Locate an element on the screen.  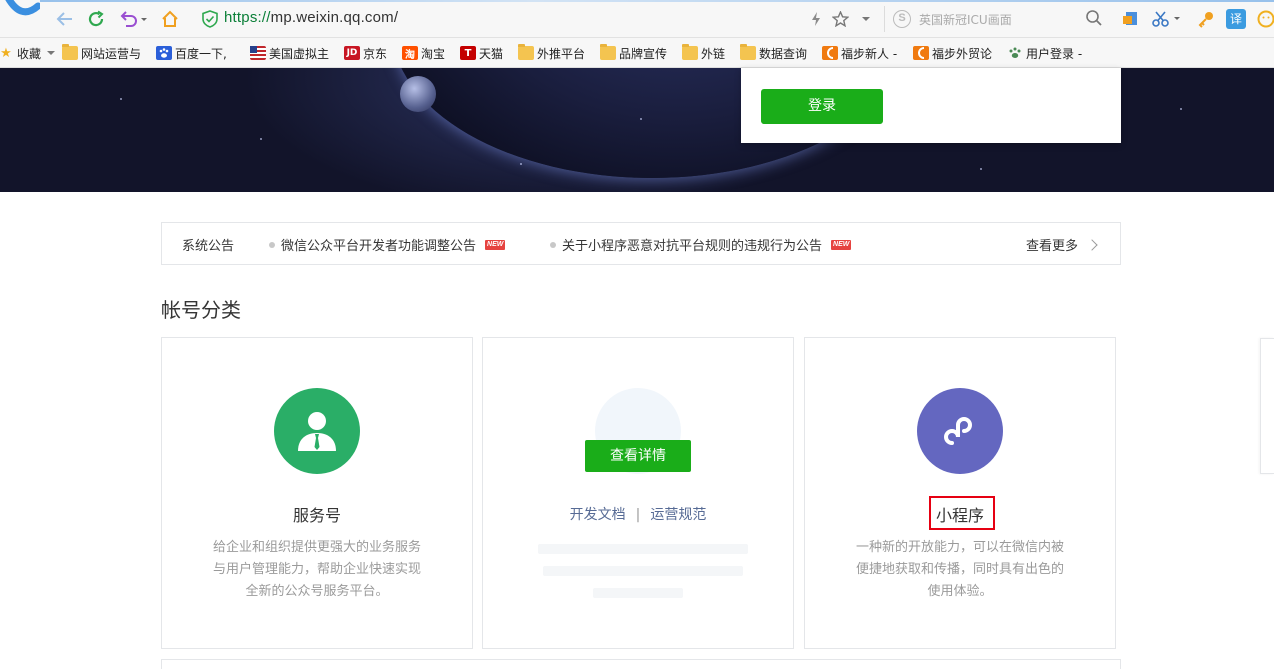
notice-item-text: 微信公众平台开发者功能调整公告 is located at coordinates (379, 246).